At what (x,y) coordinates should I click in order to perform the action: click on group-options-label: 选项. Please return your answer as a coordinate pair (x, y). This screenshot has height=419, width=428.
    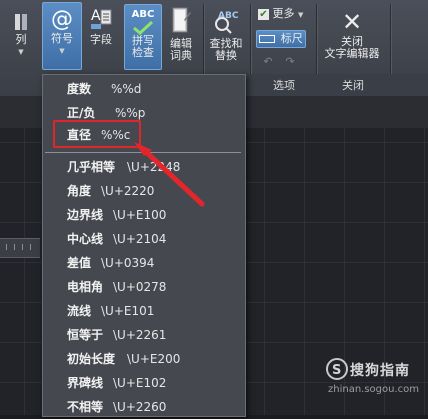
    Looking at the image, I should click on (284, 85).